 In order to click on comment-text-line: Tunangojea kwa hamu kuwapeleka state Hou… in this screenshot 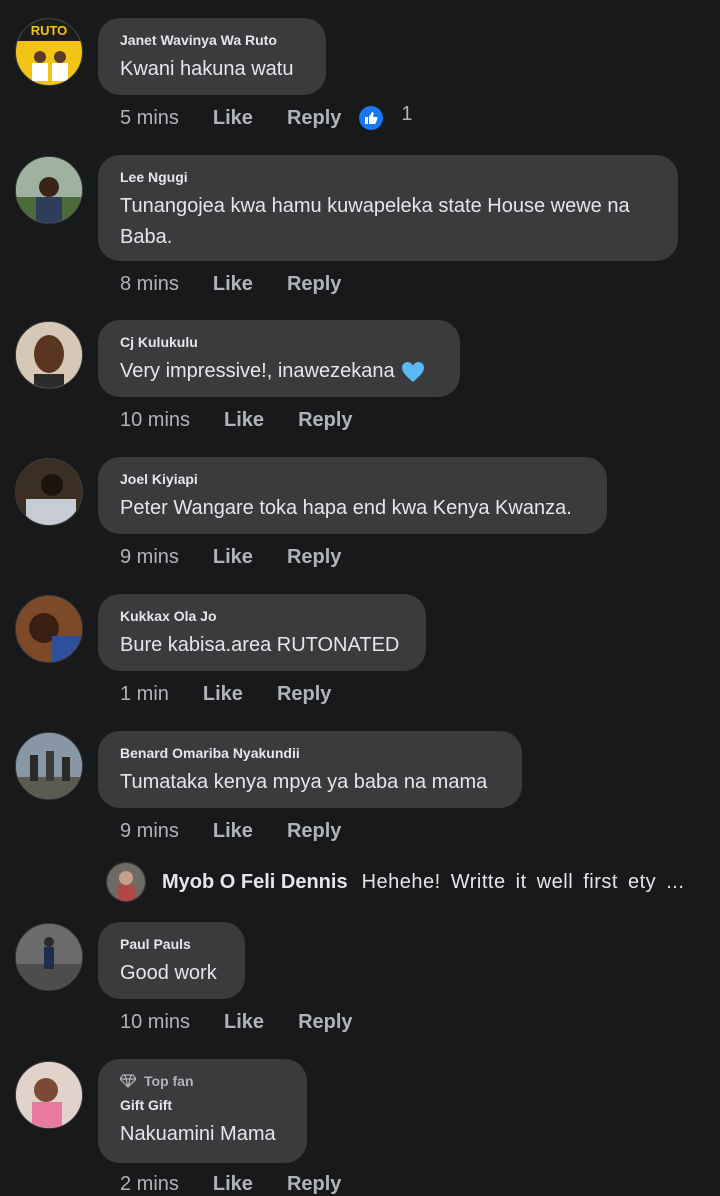, I will do `click(375, 206)`.